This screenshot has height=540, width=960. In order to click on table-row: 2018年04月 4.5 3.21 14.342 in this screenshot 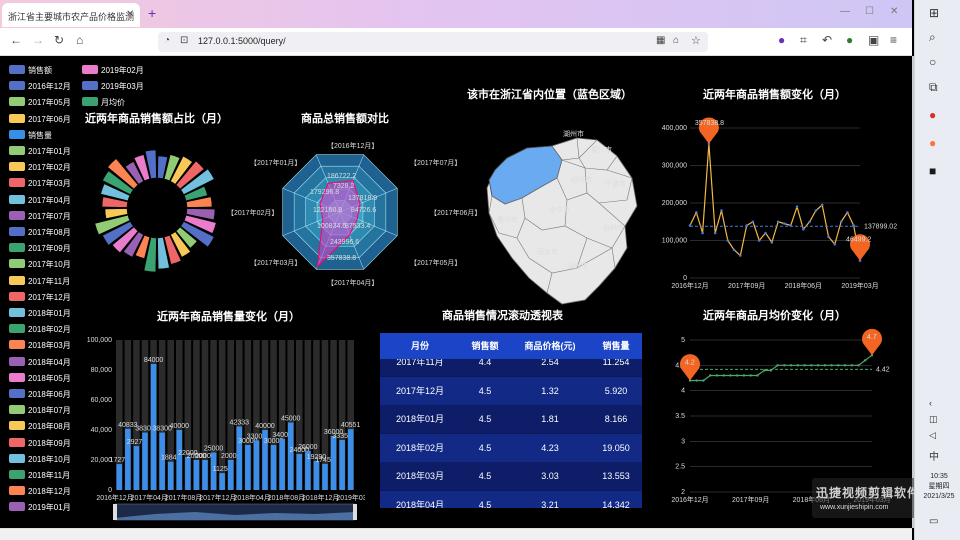, I will do `click(511, 499)`.